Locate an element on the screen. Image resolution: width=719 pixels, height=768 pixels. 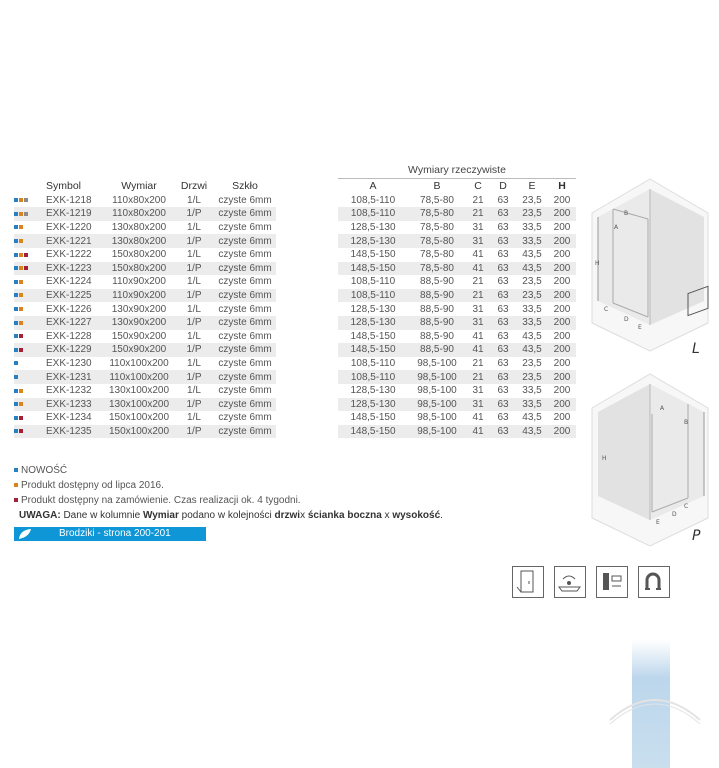
table-row: EXK-1232 130x100x200 1/L czyste 6mm is located at coordinates (145, 391).